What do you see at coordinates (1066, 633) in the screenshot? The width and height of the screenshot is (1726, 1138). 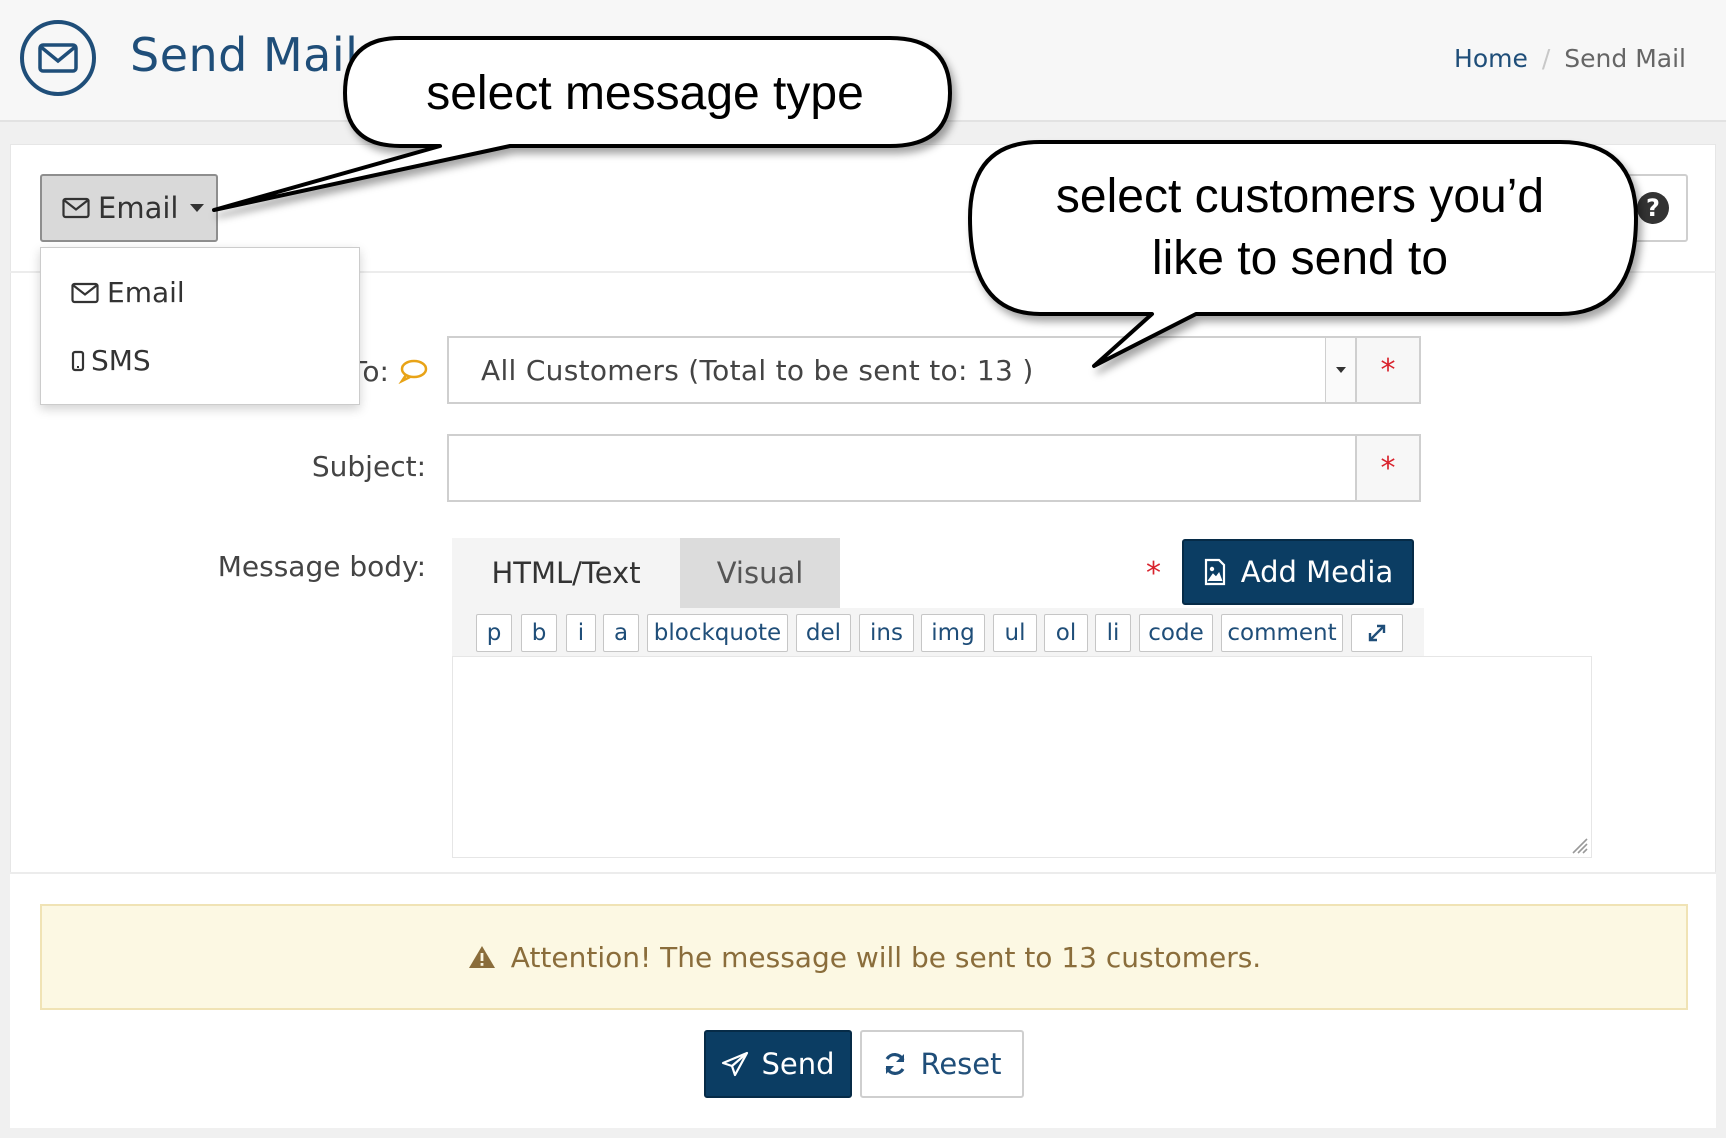 I see `quicktag-ol-button: ol` at bounding box center [1066, 633].